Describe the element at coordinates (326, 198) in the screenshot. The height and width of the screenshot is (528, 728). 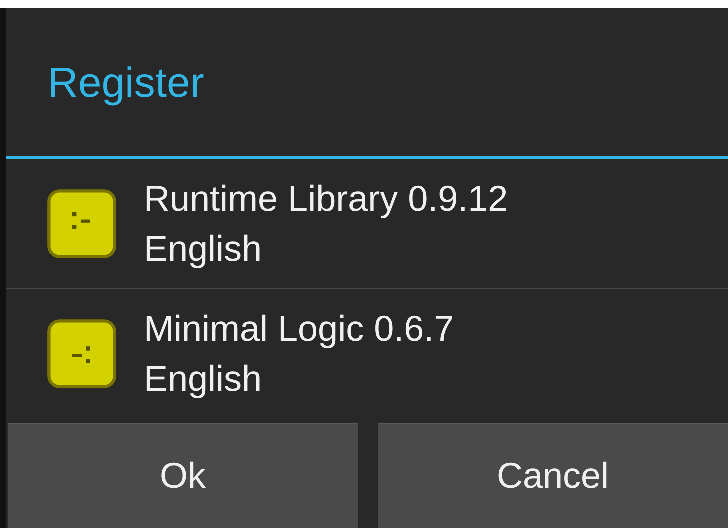
I see `item-name: Runtime Library 0.9.12` at that location.